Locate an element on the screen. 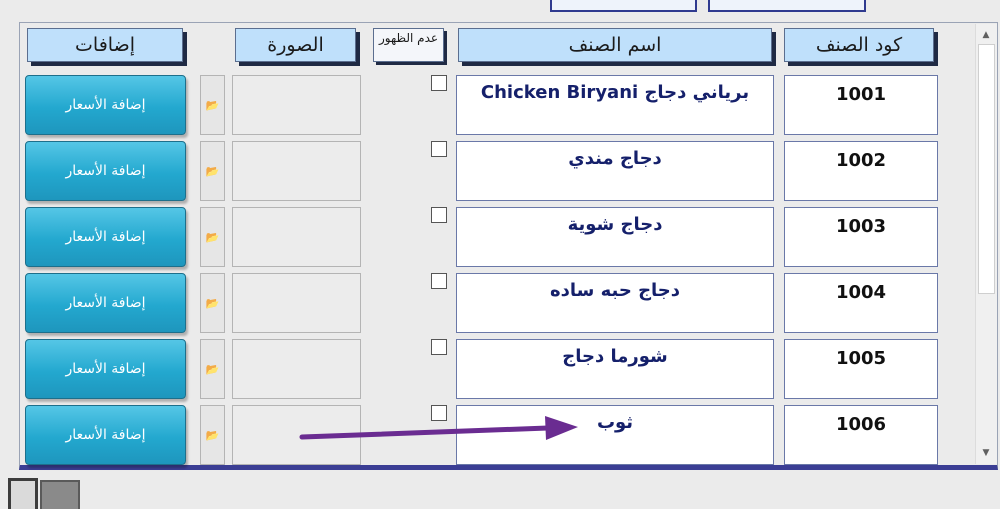 Image resolution: width=1000 pixels, height=509 pixels. header-hidden: عدم الظهور is located at coordinates (408, 45).